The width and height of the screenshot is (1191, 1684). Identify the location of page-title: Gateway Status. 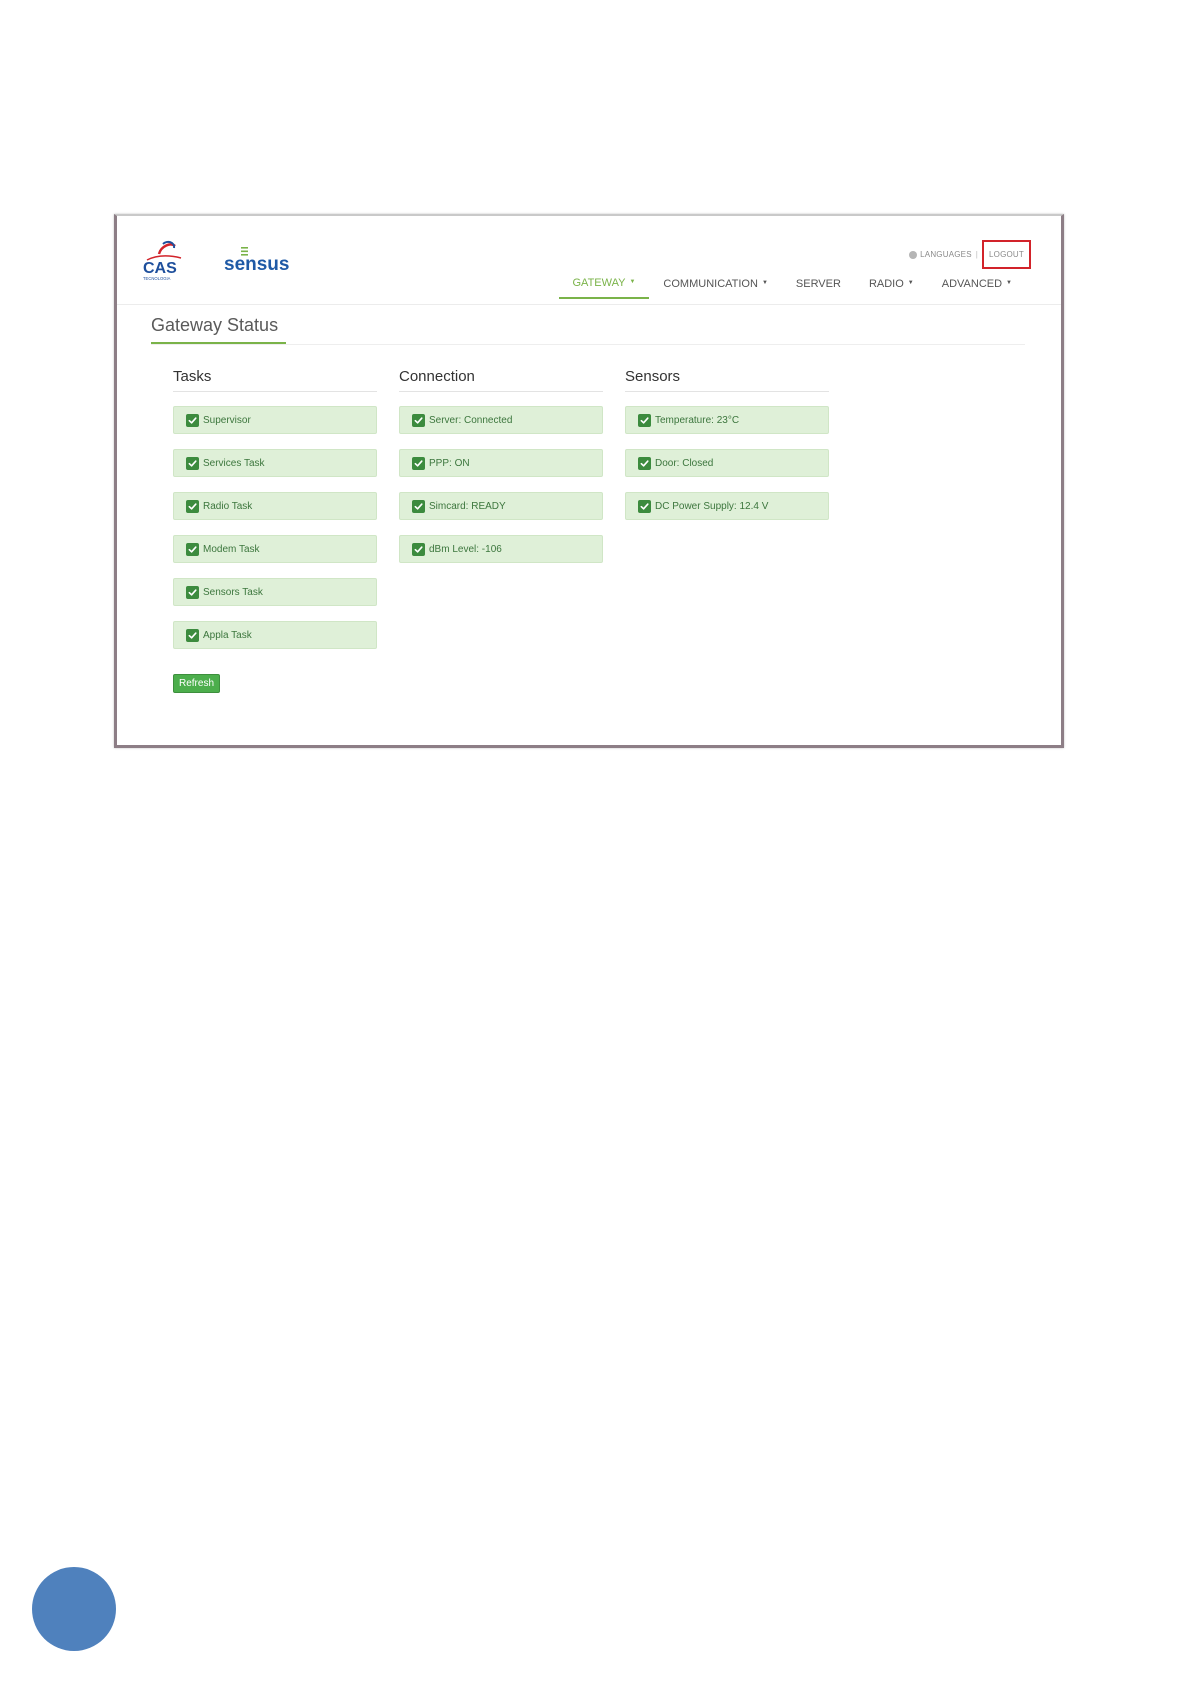
(219, 329).